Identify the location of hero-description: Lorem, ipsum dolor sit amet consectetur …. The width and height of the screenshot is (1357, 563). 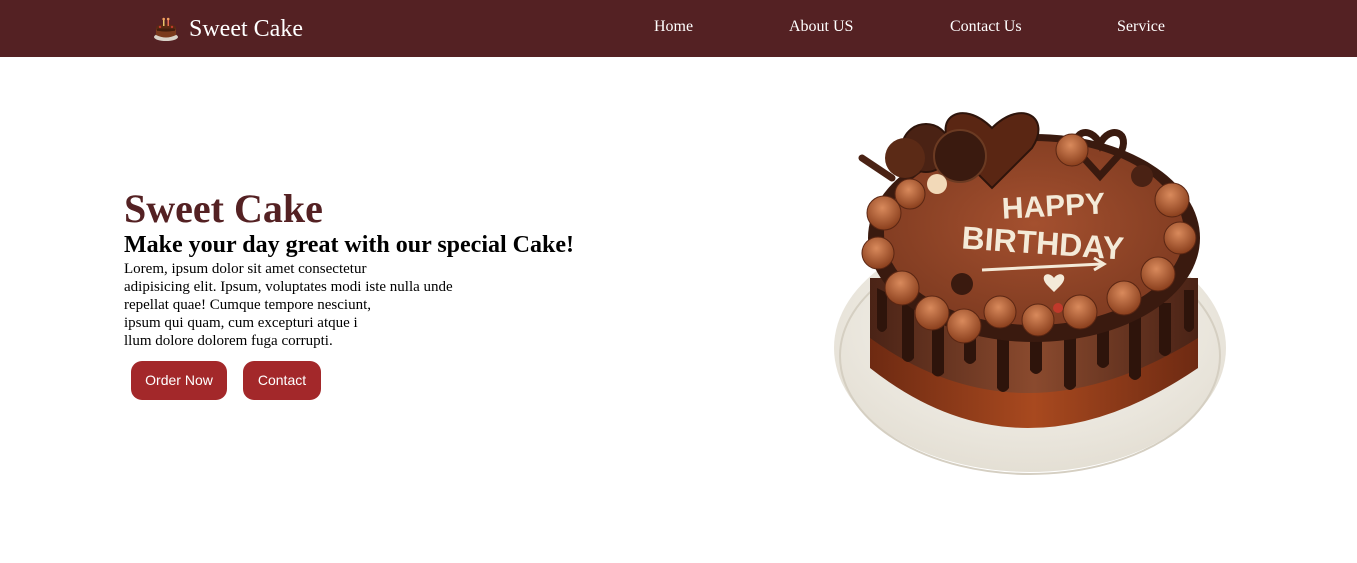
(288, 305).